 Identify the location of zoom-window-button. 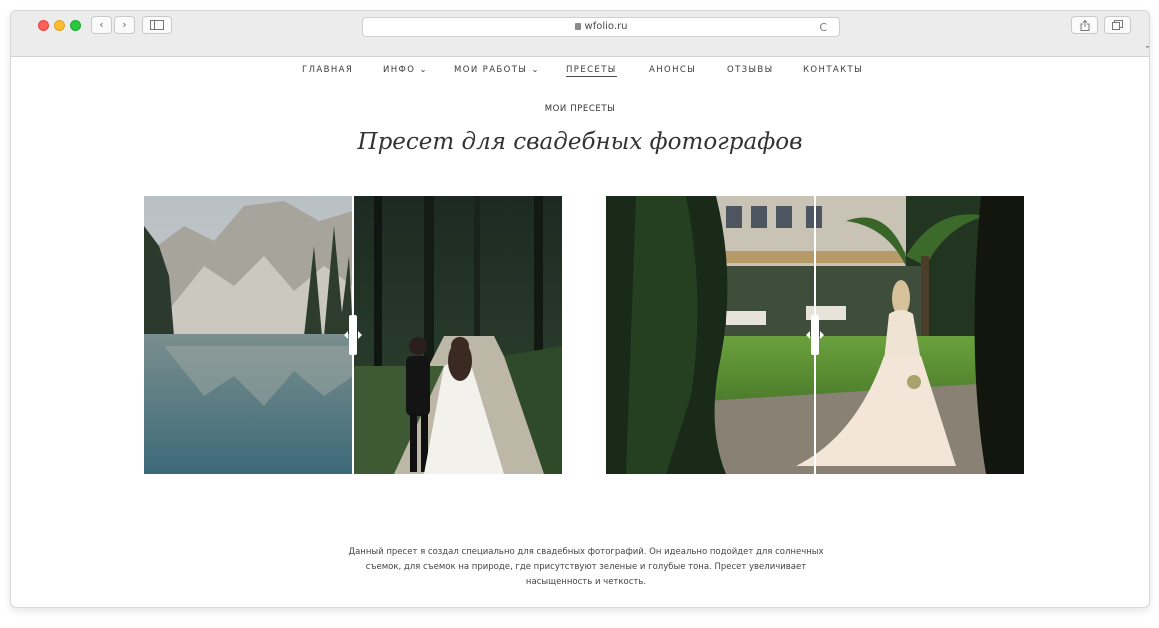
(75, 25).